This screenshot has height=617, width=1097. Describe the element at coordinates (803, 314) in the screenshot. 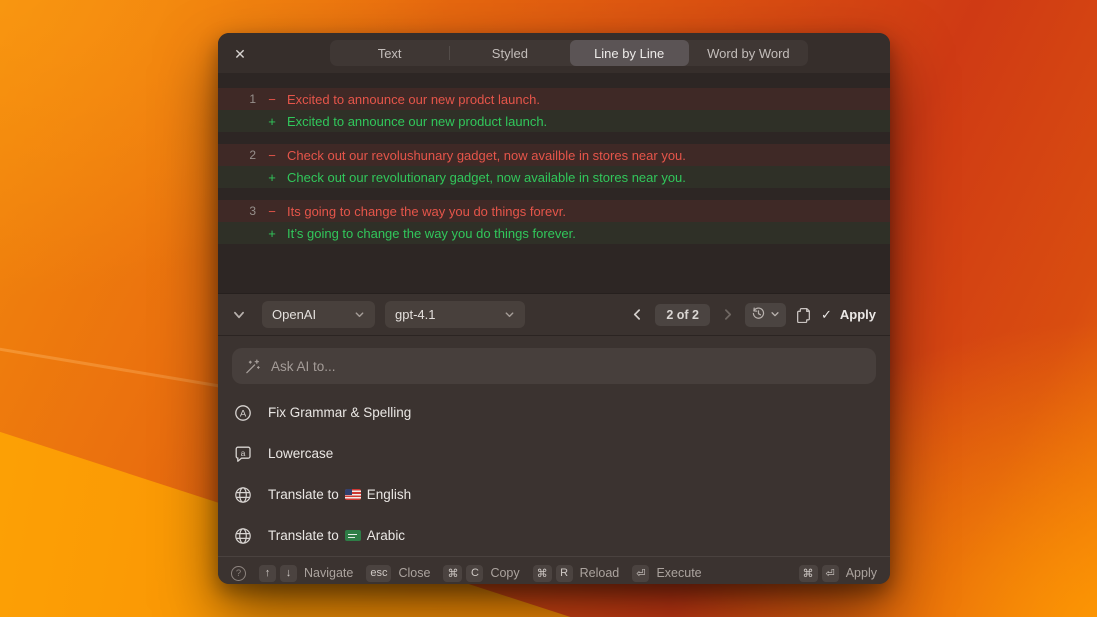

I see `copy-icon` at that location.